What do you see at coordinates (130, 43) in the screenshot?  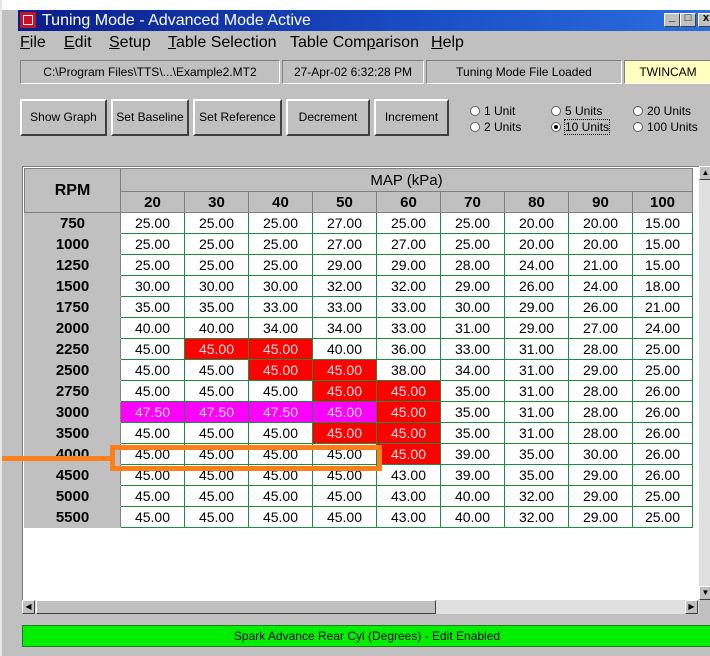 I see `menu-setup: Setup` at bounding box center [130, 43].